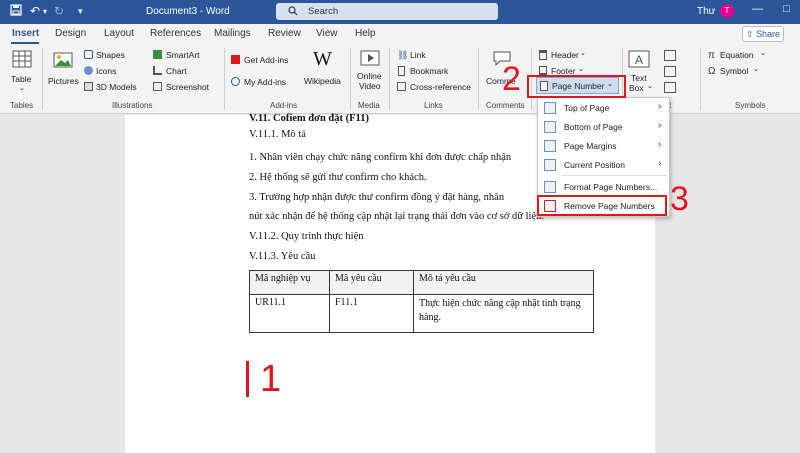  Describe the element at coordinates (505, 105) in the screenshot. I see `comments-group-label: Comments` at that location.